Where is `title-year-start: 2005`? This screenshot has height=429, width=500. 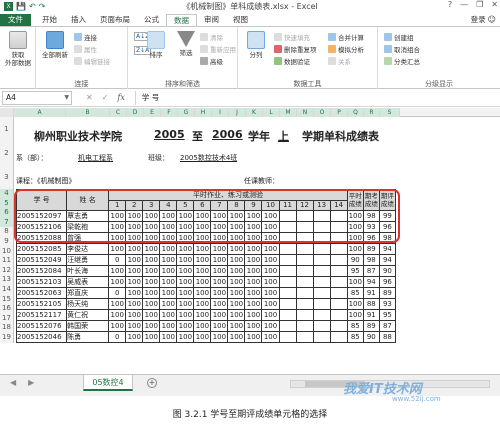 title-year-start: 2005 is located at coordinates (169, 134).